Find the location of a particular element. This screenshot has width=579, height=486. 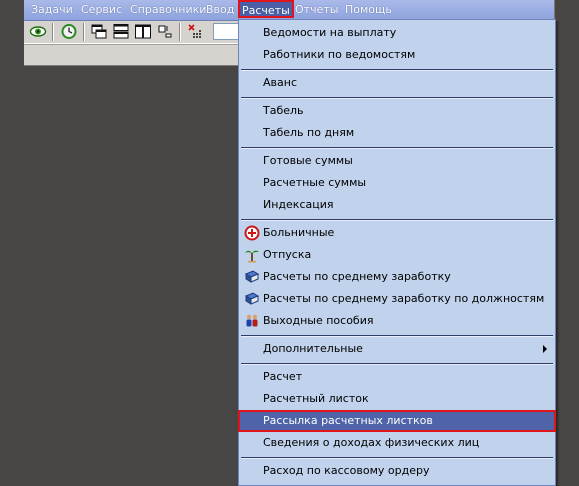

menu-item: Расход по кассовому ордеру is located at coordinates (397, 471).